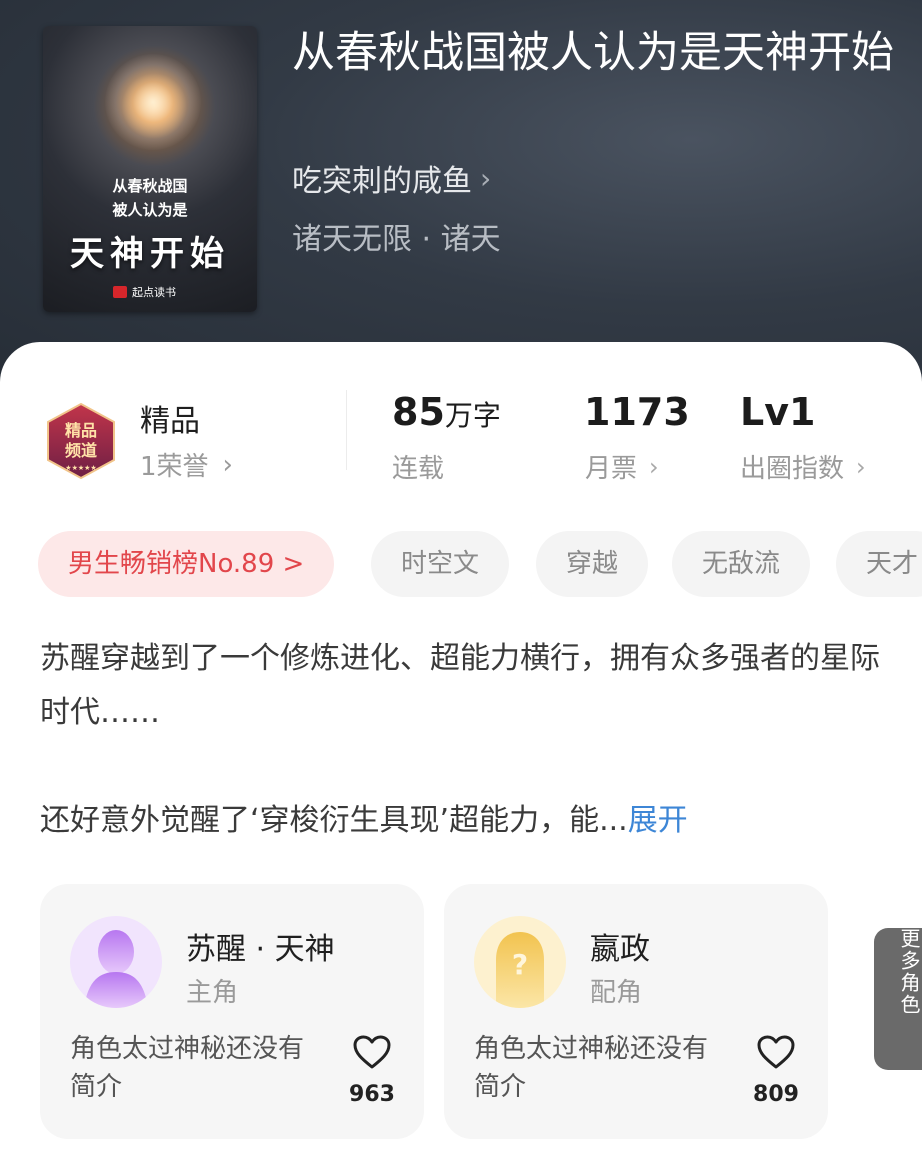  What do you see at coordinates (592, 564) in the screenshot?
I see `tag-item: 穿越` at bounding box center [592, 564].